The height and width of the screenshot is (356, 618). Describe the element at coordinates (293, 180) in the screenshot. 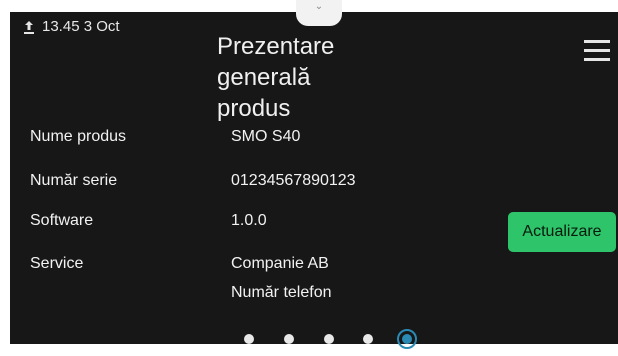

I see `row-value: 01234567890123` at that location.